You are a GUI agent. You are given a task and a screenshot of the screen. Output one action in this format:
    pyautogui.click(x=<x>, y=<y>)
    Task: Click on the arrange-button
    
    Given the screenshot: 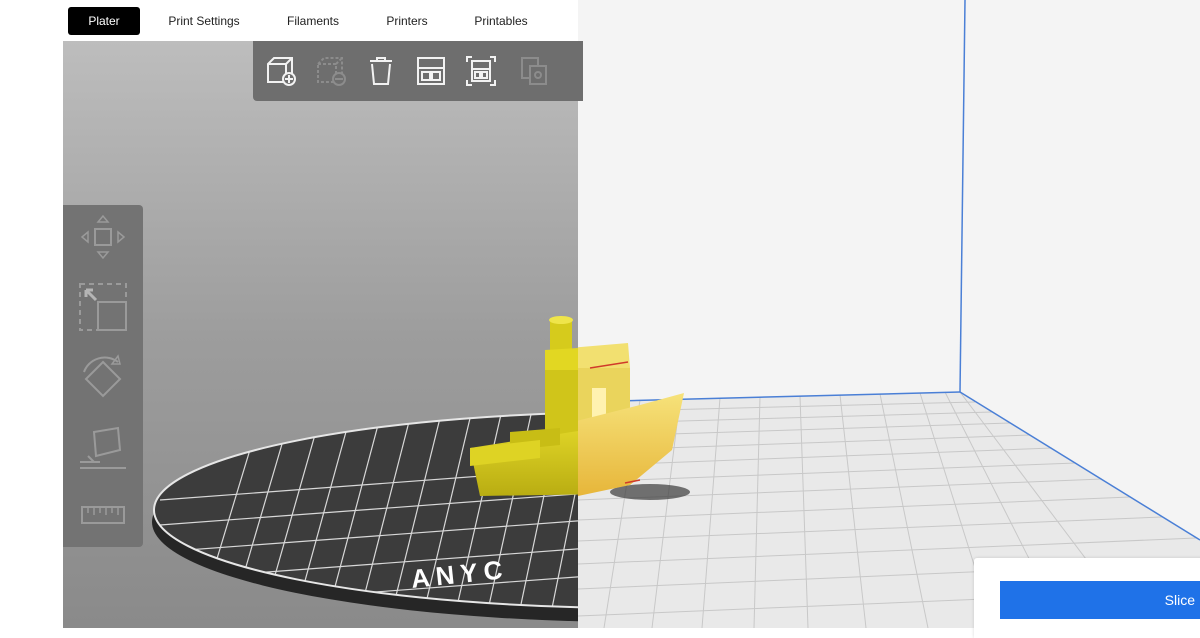 What is the action you would take?
    pyautogui.click(x=431, y=71)
    